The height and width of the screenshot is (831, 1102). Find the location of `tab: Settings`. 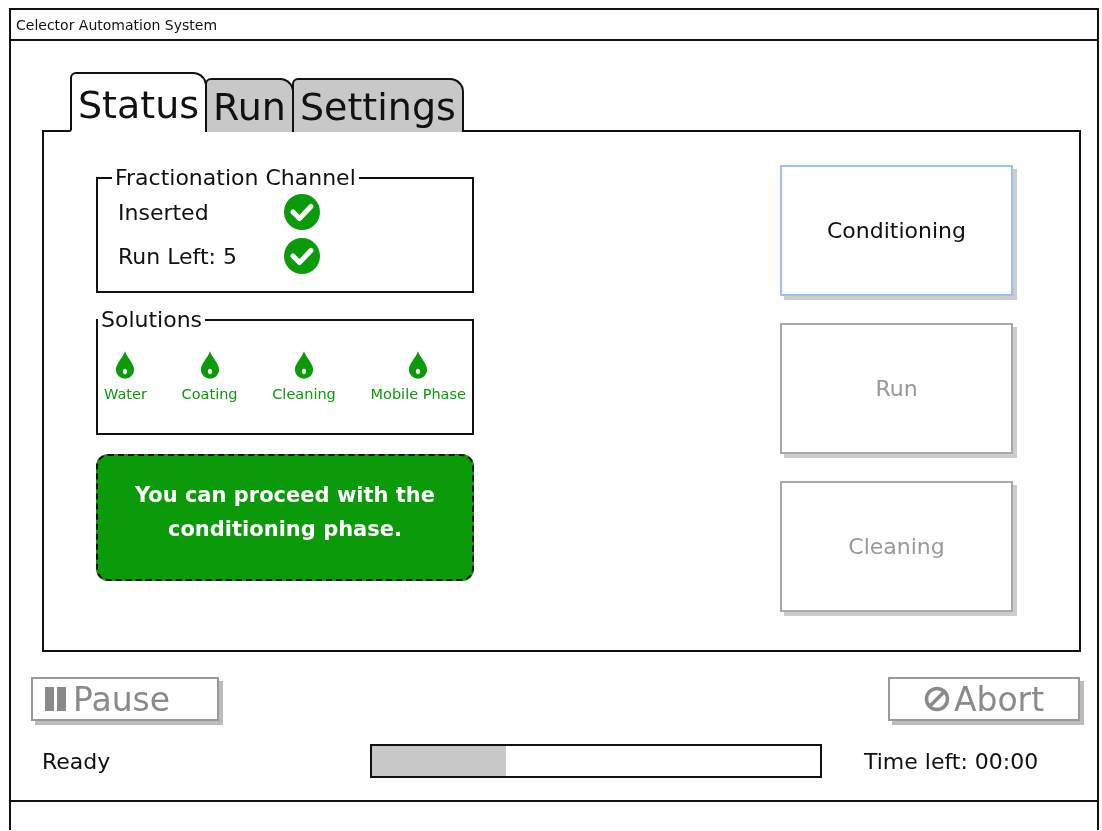

tab: Settings is located at coordinates (377, 105).